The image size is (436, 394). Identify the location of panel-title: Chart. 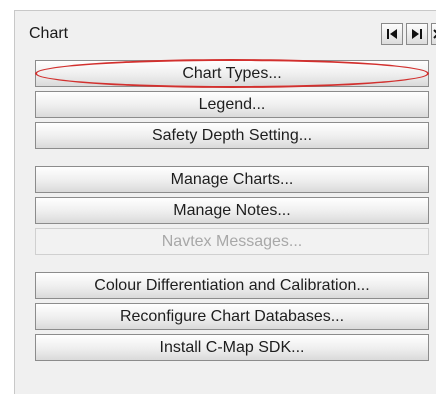
(49, 33).